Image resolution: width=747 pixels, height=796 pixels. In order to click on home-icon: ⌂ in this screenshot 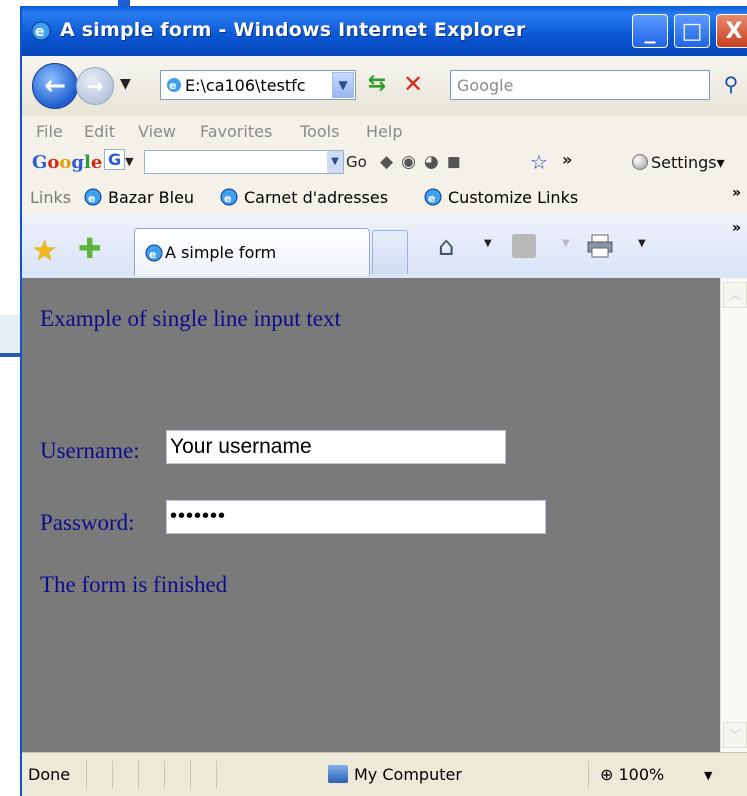, I will do `click(446, 247)`.